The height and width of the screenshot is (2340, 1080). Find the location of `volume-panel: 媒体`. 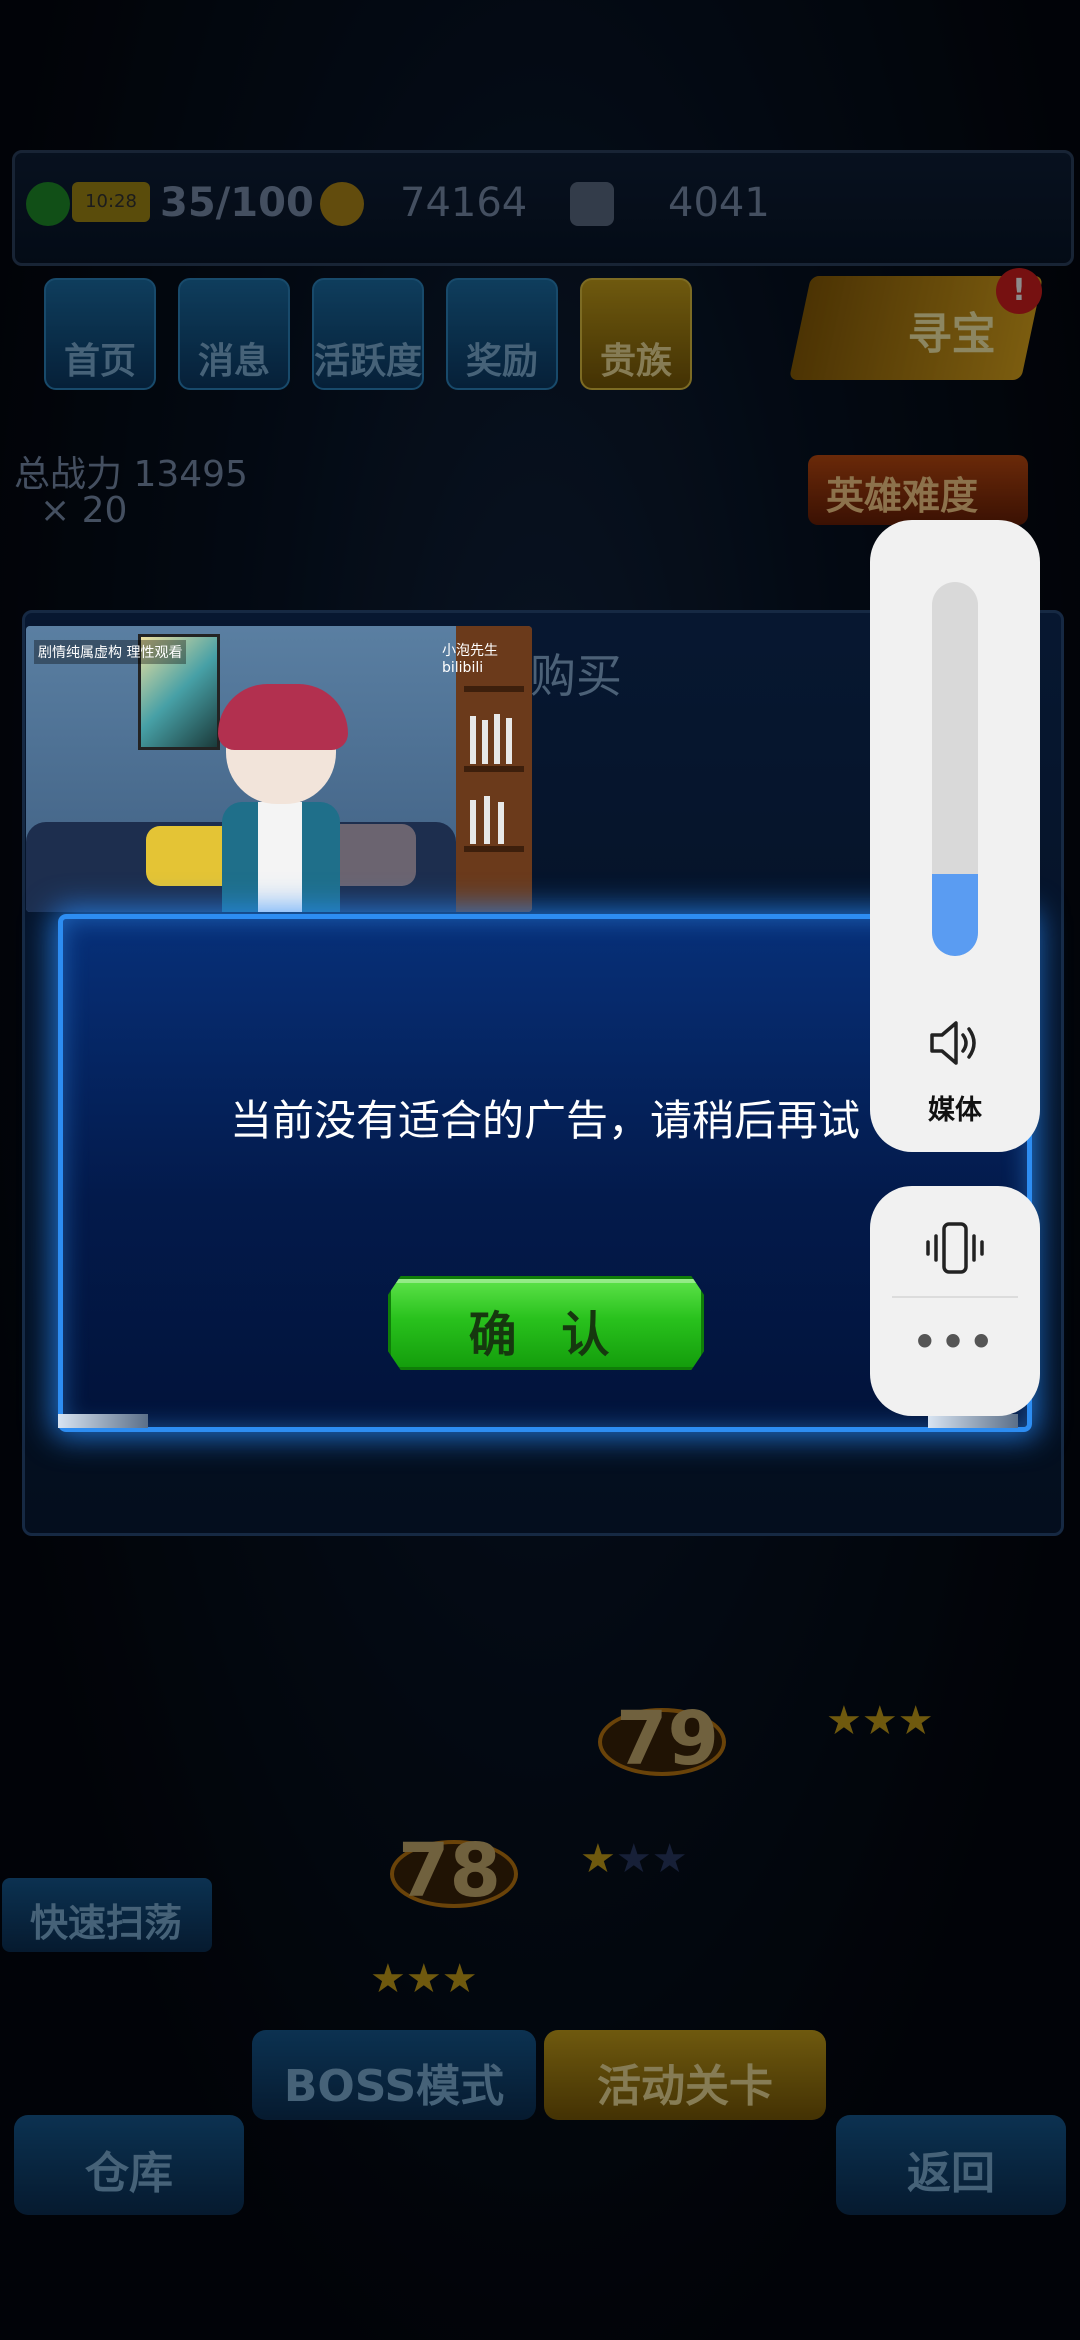

volume-panel: 媒体 is located at coordinates (955, 836).